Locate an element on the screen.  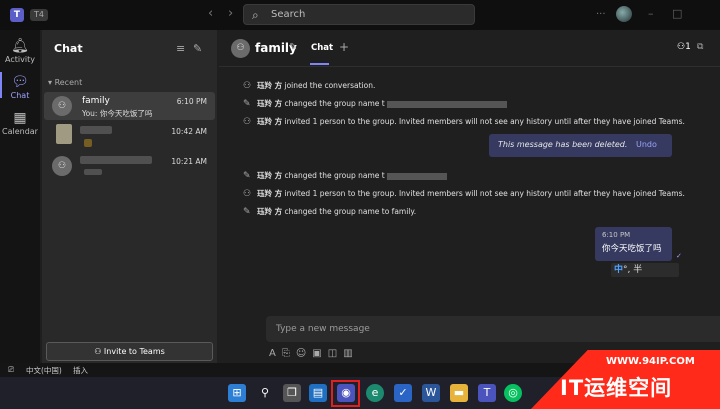
new-chat-icon: ✎ is located at coordinates (197, 48).